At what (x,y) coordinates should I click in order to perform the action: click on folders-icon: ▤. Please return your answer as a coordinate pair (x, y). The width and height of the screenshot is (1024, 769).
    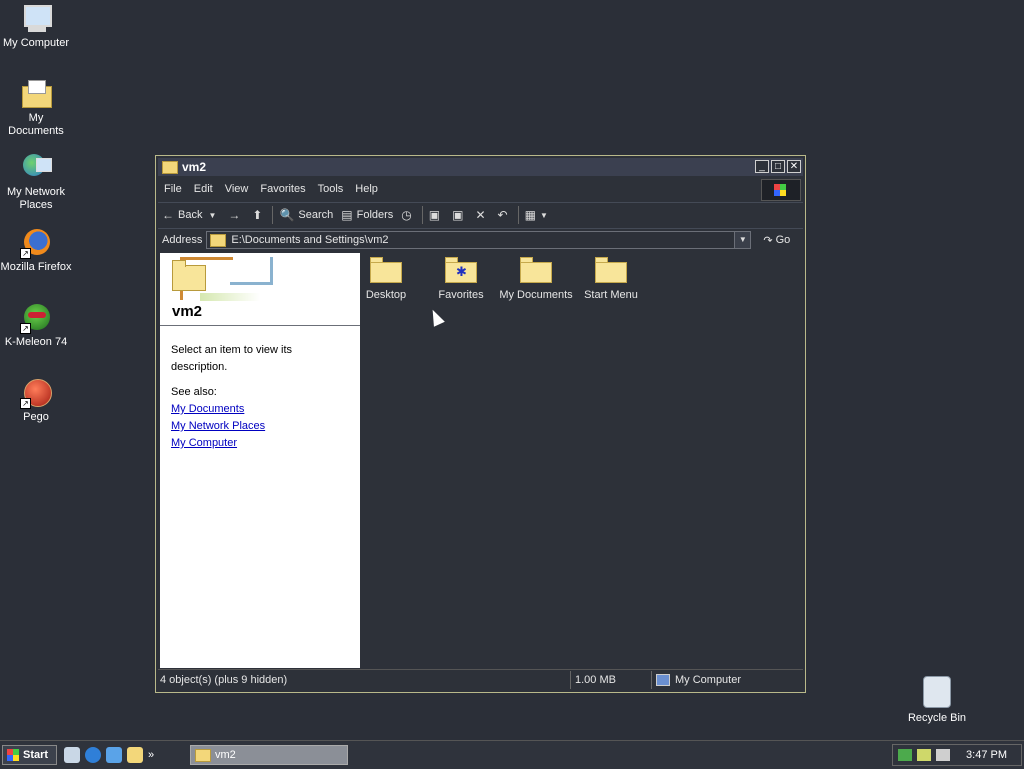
    Looking at the image, I should click on (347, 215).